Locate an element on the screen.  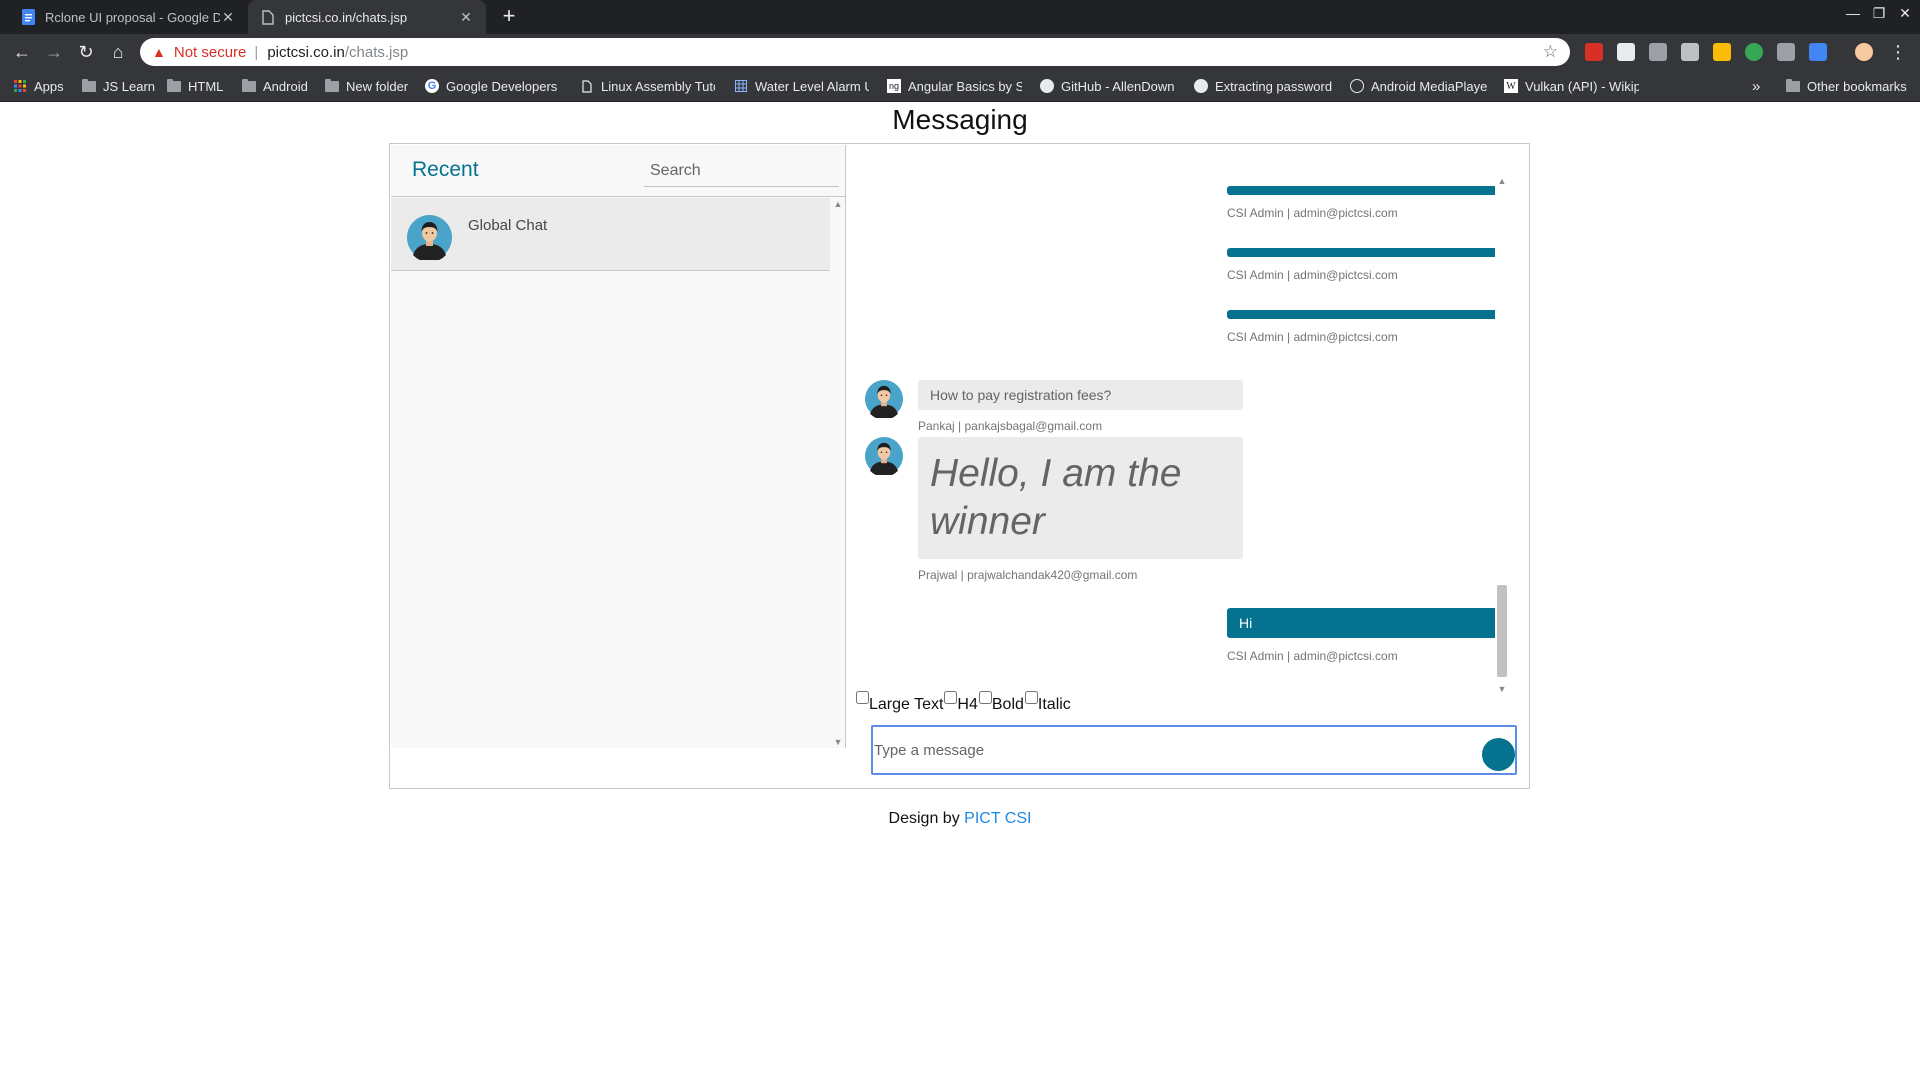
bookmark-label: Angular Basics by S is located at coordinates (965, 86).